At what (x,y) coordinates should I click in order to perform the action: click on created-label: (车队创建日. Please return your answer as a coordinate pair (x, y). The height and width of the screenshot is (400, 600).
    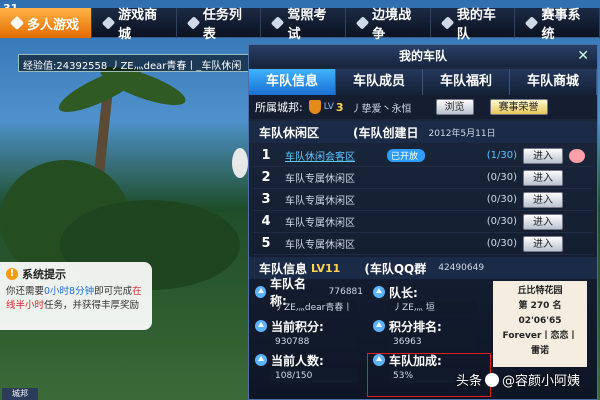
    Looking at the image, I should click on (386, 132).